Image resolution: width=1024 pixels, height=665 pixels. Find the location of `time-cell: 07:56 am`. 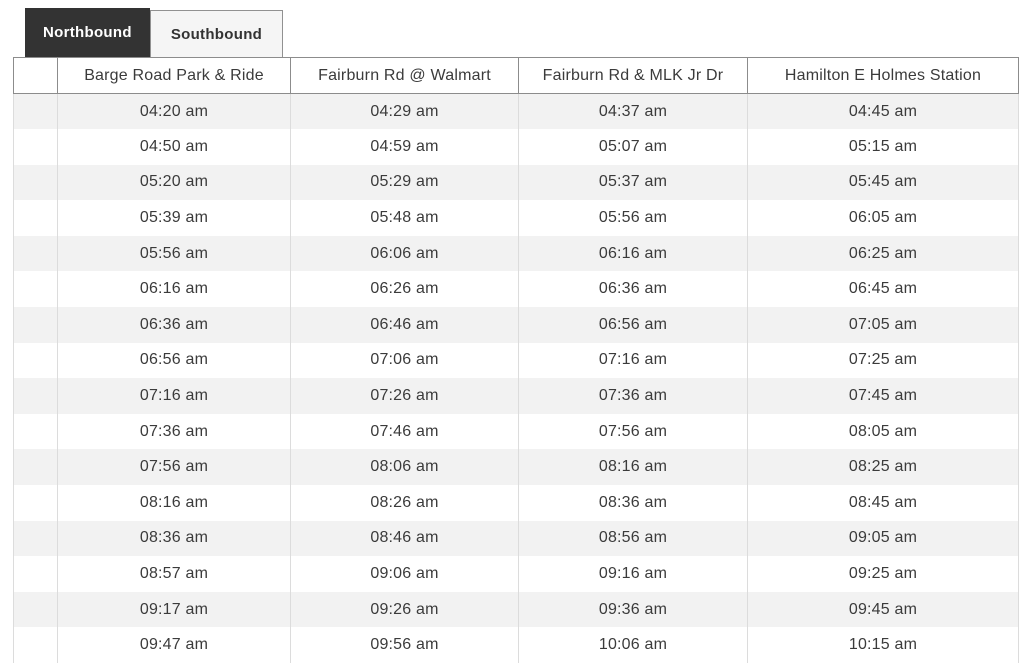

time-cell: 07:56 am is located at coordinates (633, 431).